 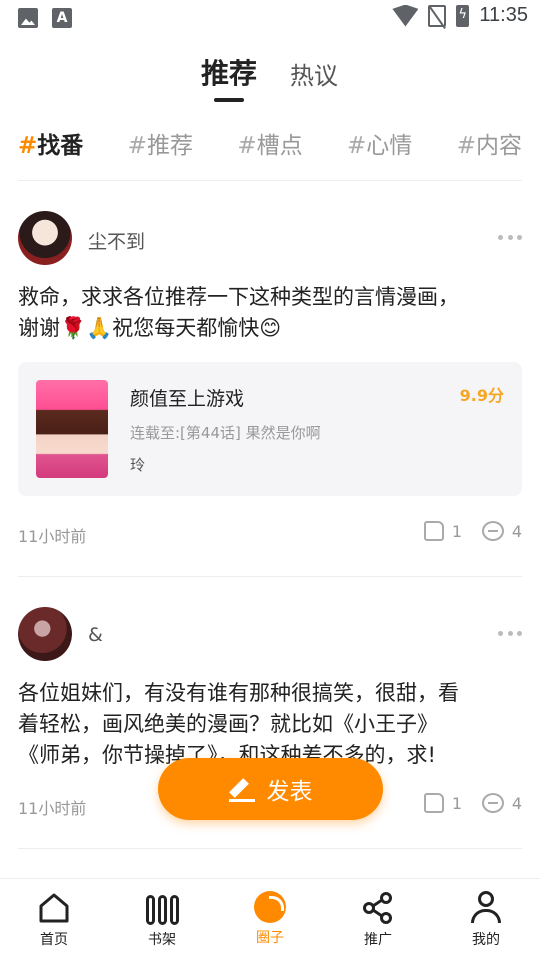 I want to click on user-icon, so click(x=486, y=908).